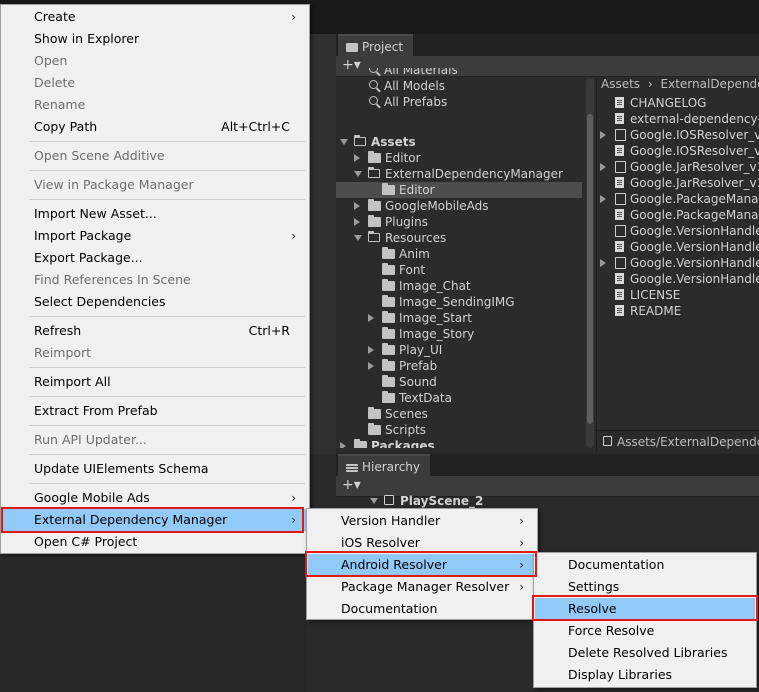 The image size is (759, 692). Describe the element at coordinates (293, 236) in the screenshot. I see `chevron-right-icon: ›` at that location.